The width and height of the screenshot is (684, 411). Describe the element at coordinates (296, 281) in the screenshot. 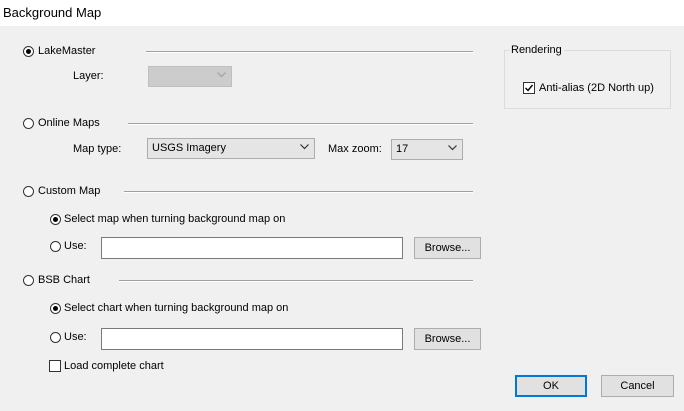

I see `bsb-chart-separator` at that location.